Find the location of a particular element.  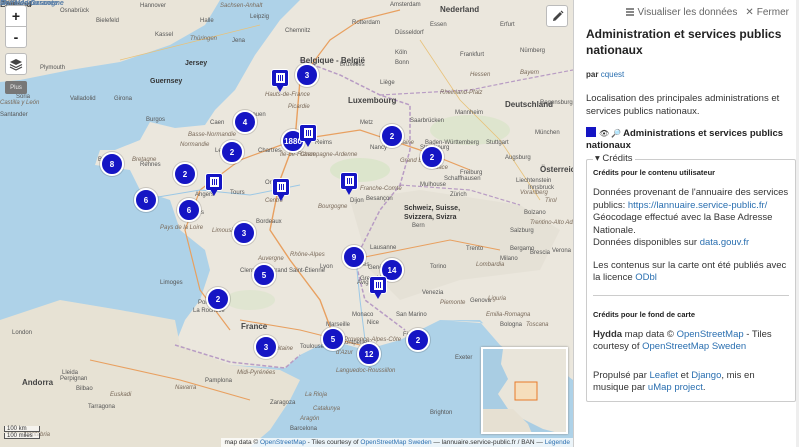

place-label: Brescia is located at coordinates (540, 253).